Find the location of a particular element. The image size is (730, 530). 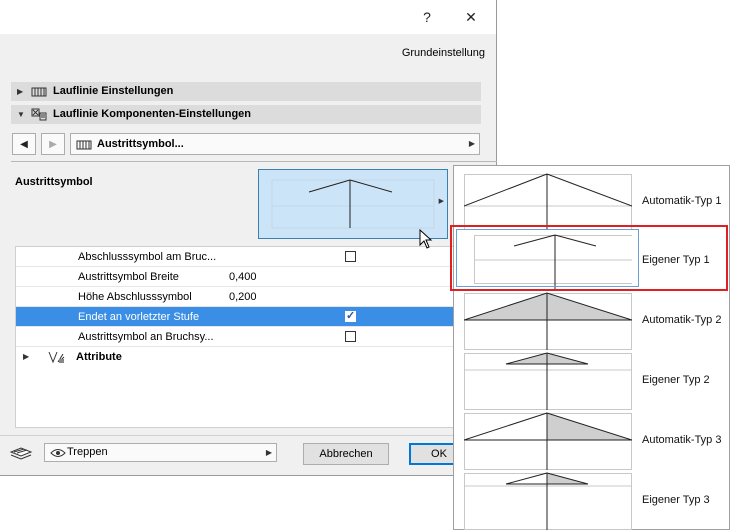

item-label: Eigener Typ 3 is located at coordinates (676, 500).